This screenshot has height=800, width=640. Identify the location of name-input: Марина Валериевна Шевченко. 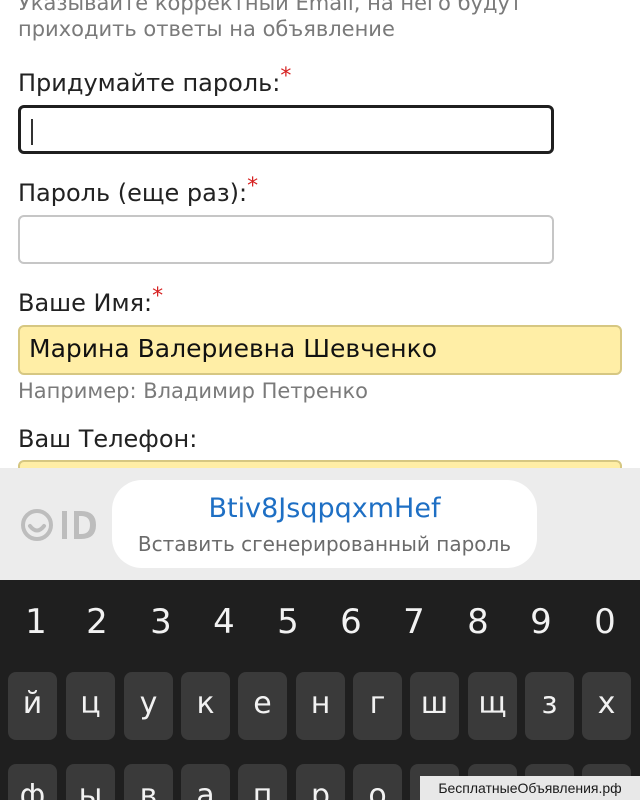
(320, 350).